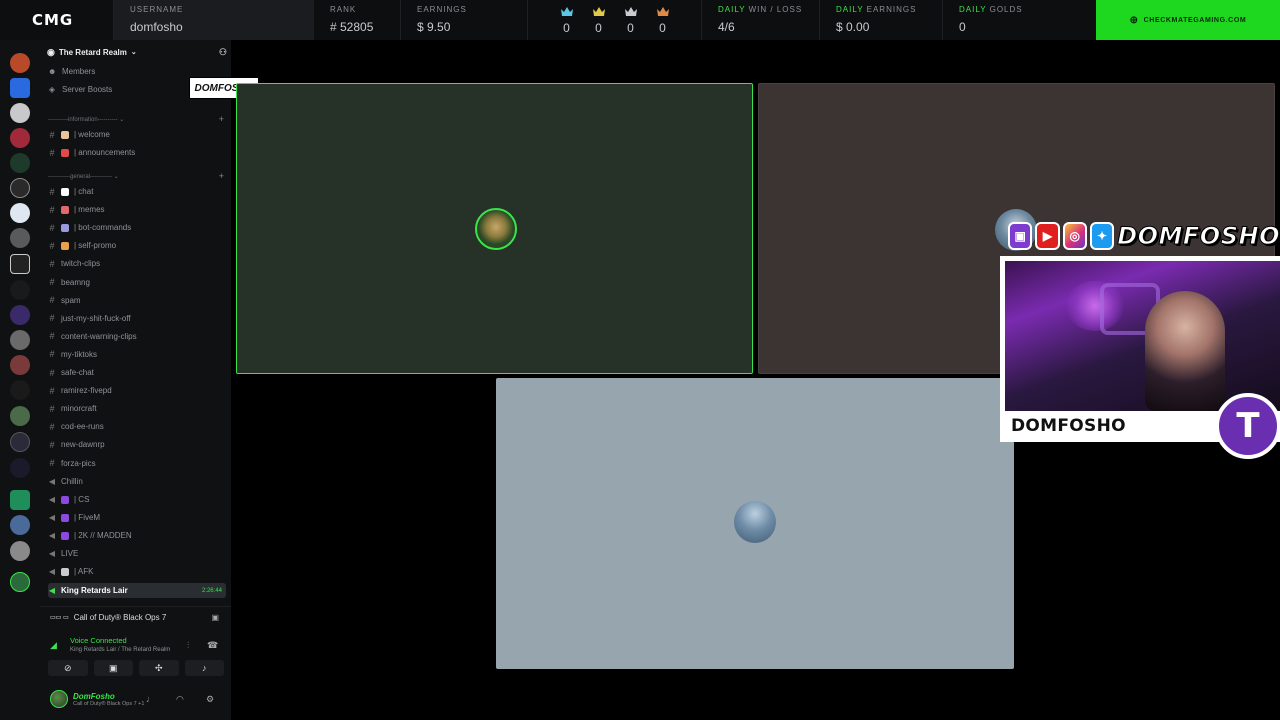 The height and width of the screenshot is (720, 1280). Describe the element at coordinates (150, 699) in the screenshot. I see `microphone-icon: ♩` at that location.